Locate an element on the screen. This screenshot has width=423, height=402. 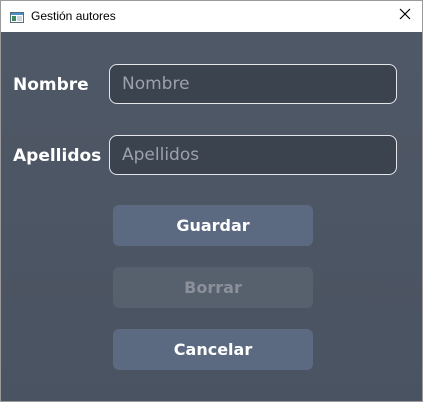
close-icon is located at coordinates (405, 16).